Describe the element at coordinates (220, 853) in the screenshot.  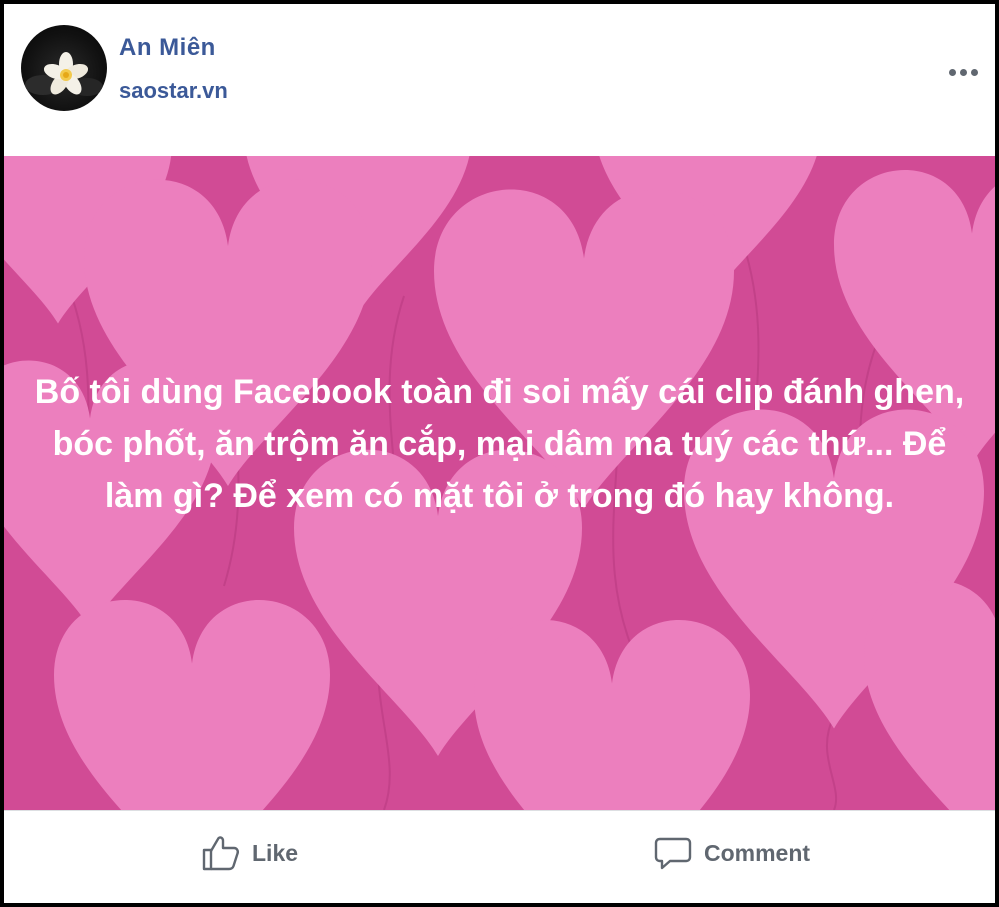
I see `thumbs-up-icon` at that location.